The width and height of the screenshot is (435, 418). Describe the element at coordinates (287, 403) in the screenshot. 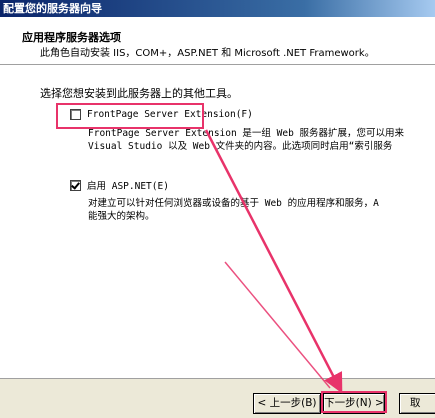

I see `back-button: < 上一步(B)` at that location.